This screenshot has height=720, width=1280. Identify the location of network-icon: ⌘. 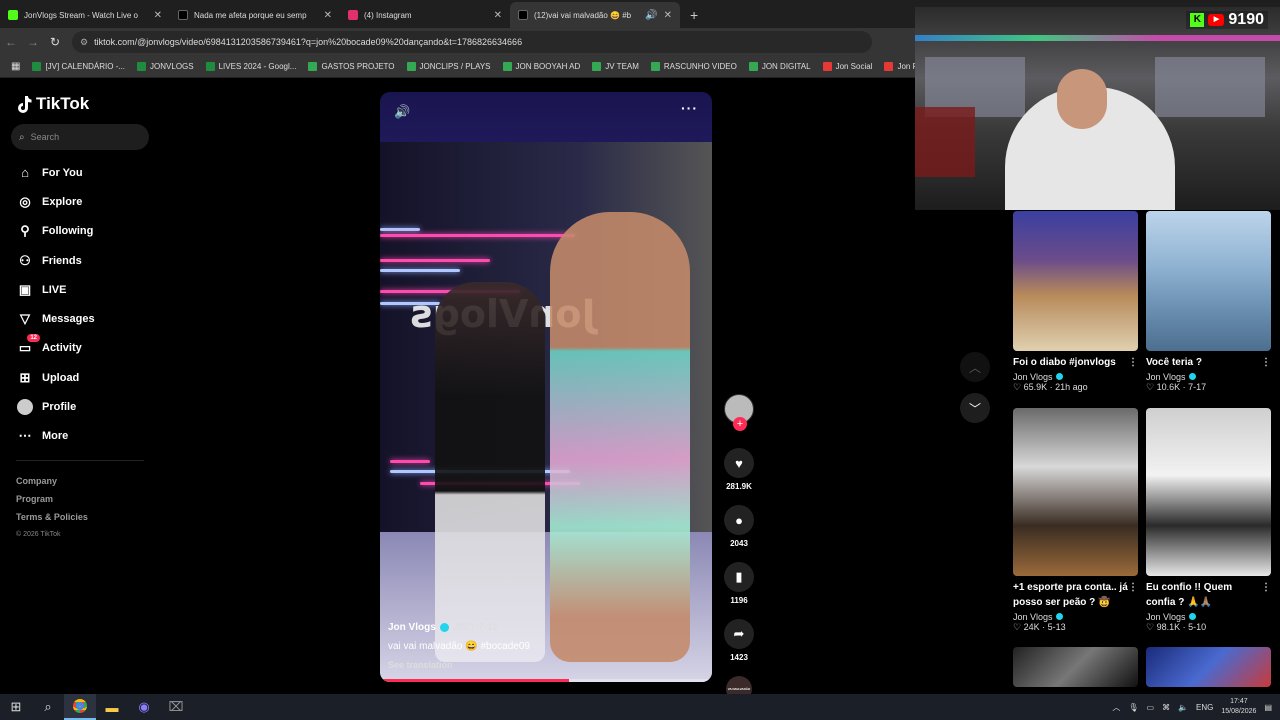
(1166, 707).